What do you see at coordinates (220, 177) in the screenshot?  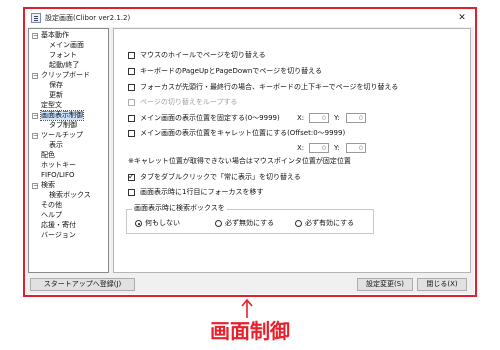 I see `option-label: タブをダブルクリックで「常に表示」を切り替える` at bounding box center [220, 177].